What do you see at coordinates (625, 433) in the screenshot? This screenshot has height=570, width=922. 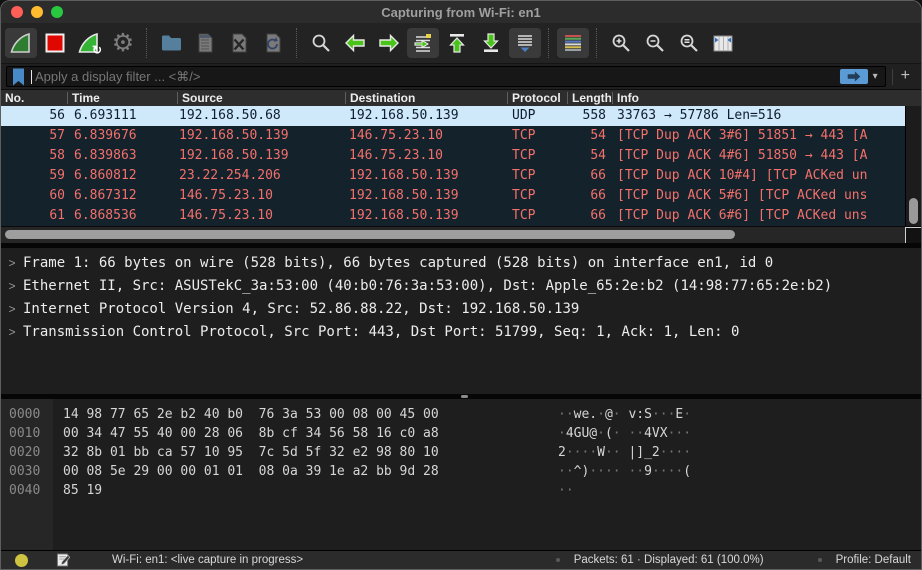 I see `hex-ascii: ·4GU@·(· ··4VX···` at bounding box center [625, 433].